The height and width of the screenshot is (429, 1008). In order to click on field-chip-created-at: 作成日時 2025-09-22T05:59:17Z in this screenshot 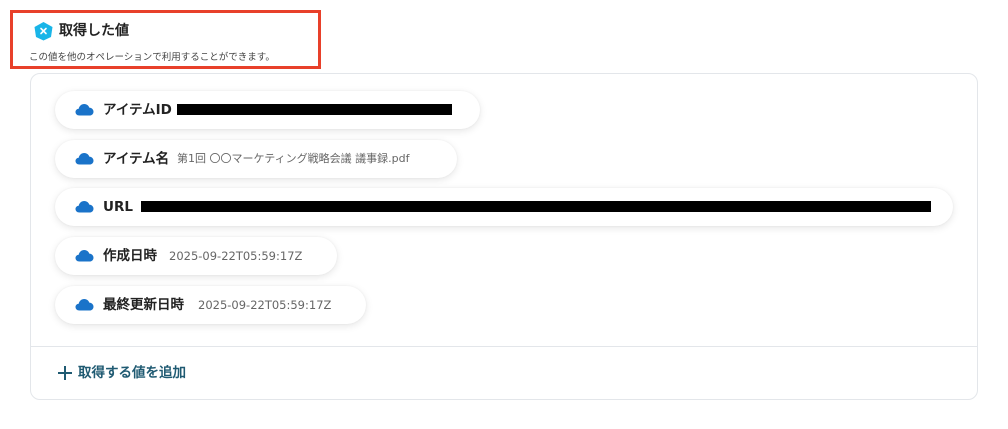, I will do `click(196, 256)`.